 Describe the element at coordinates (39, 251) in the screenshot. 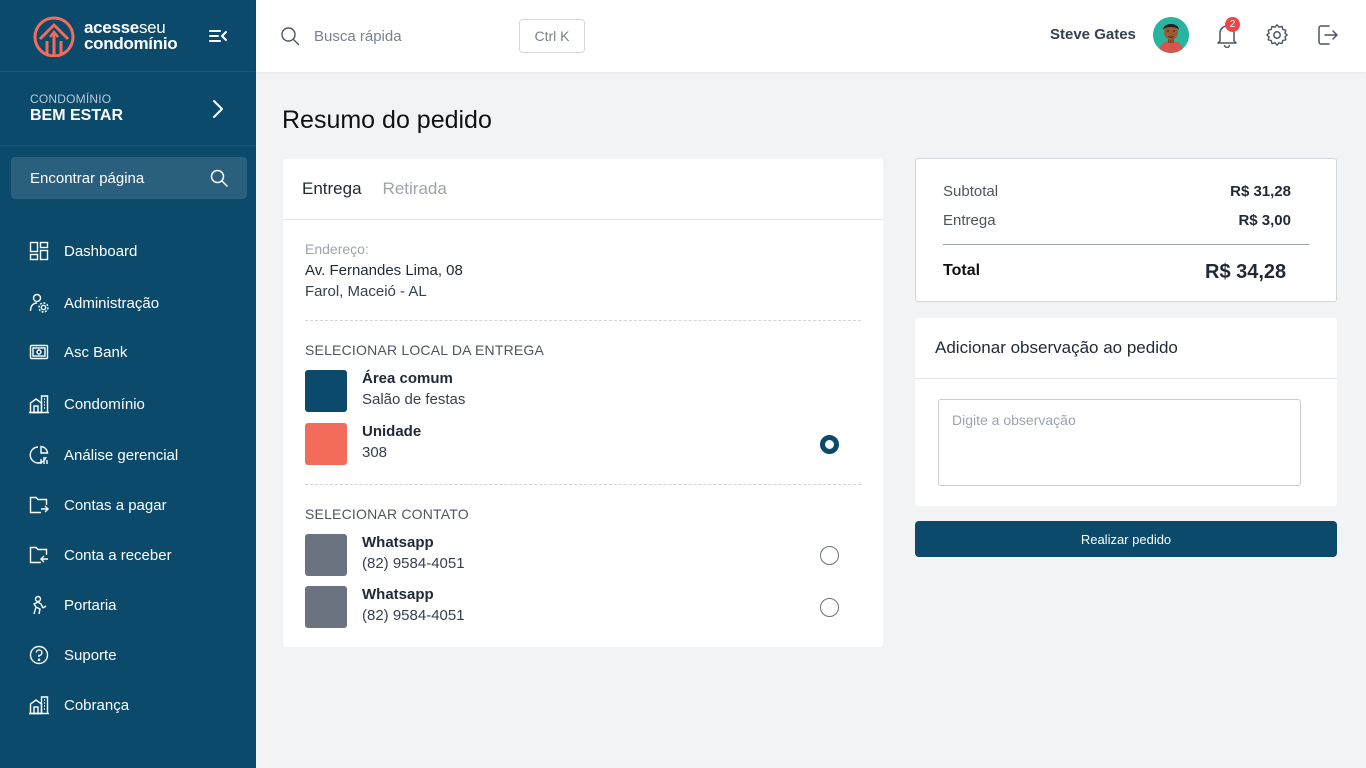

I see `dashboard-icon` at that location.